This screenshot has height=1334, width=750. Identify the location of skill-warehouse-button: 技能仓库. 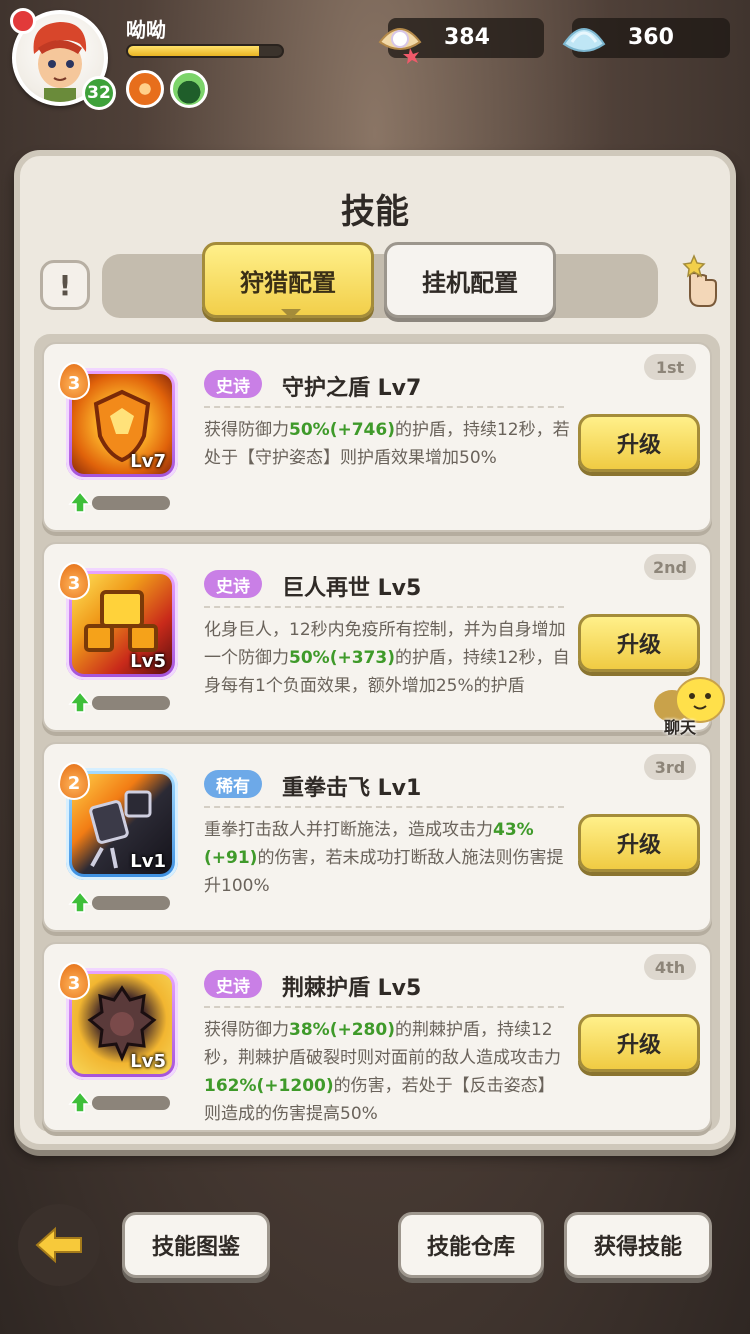
(471, 1245).